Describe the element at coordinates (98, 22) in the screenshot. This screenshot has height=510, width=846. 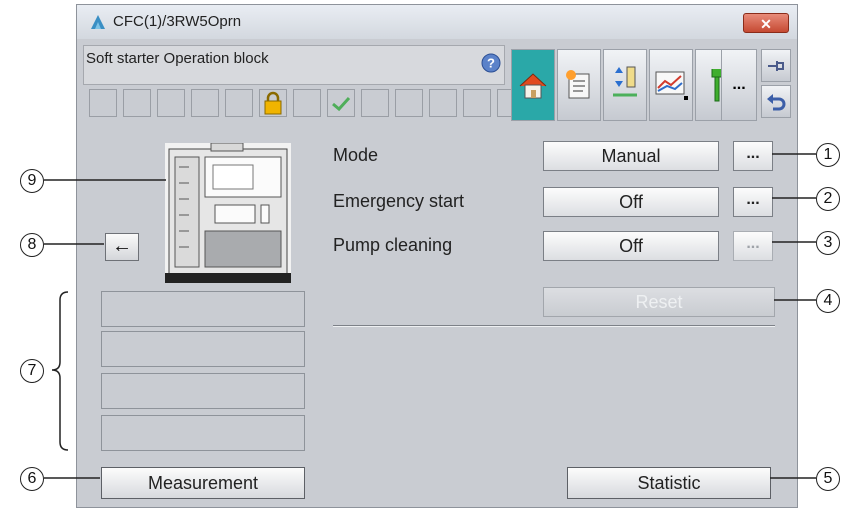
I see `app-icon` at that location.